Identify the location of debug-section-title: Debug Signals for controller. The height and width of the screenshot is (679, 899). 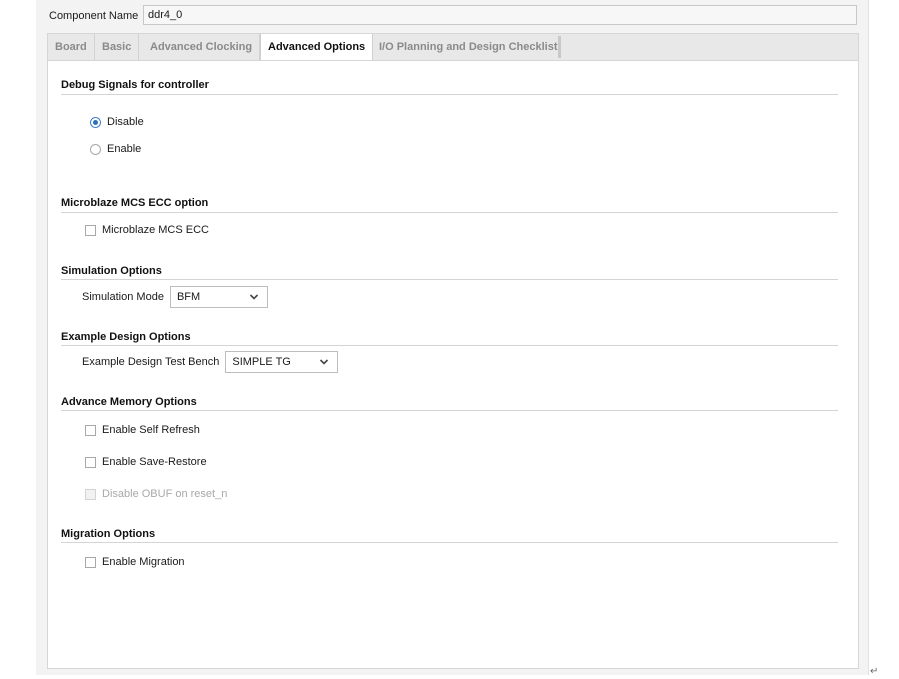
(135, 85).